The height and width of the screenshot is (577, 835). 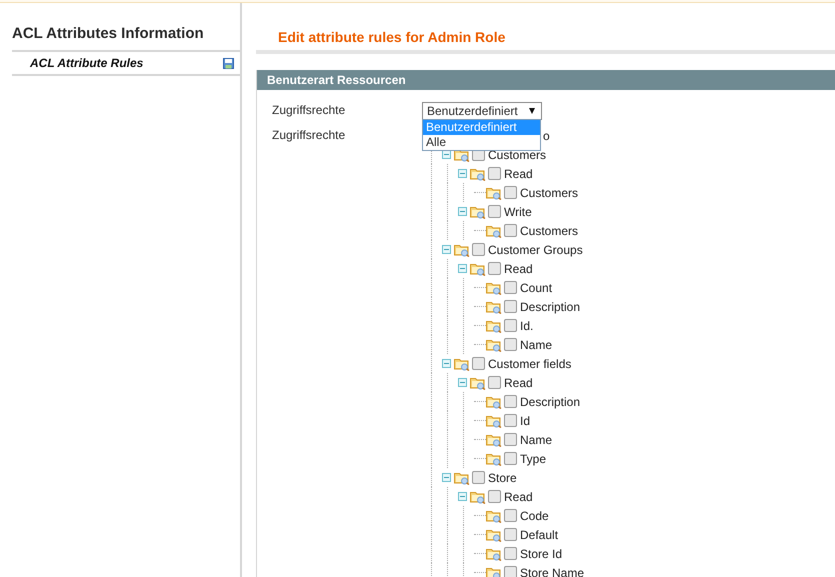 I want to click on tree-item-label: Write, so click(x=518, y=211).